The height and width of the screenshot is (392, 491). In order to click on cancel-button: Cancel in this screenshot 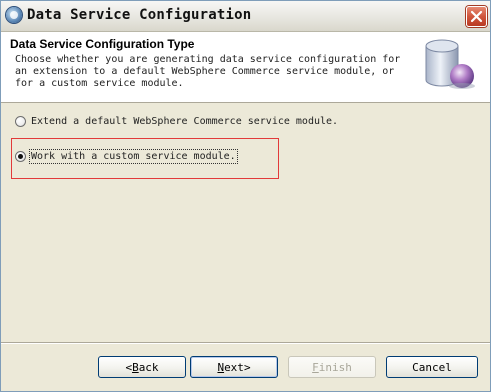, I will do `click(432, 367)`.